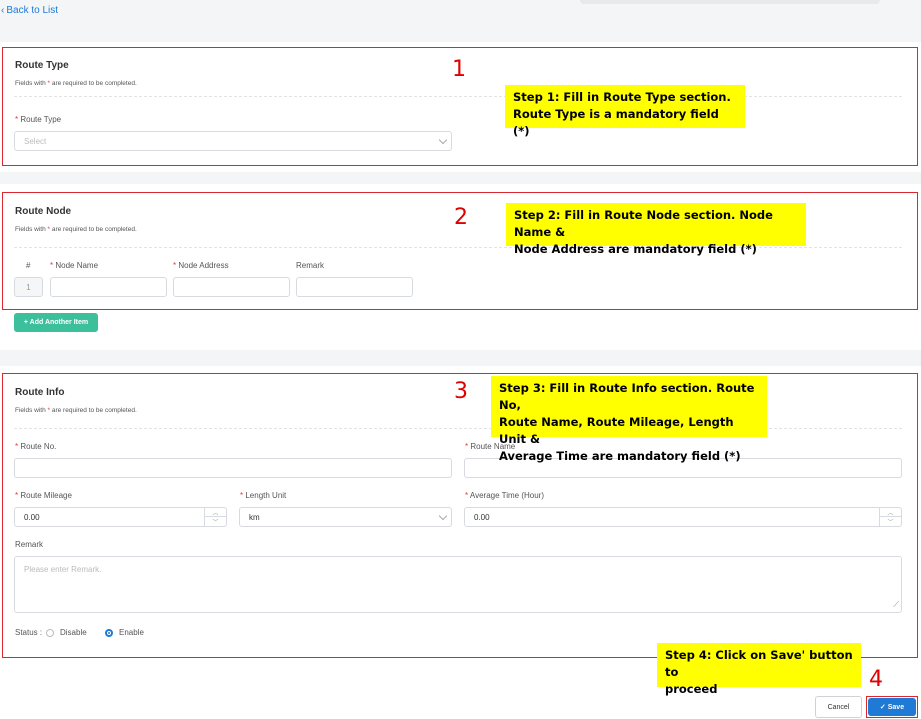 This screenshot has height=719, width=921. Describe the element at coordinates (3, 10) in the screenshot. I see `chevron-left-icon: ‹` at that location.